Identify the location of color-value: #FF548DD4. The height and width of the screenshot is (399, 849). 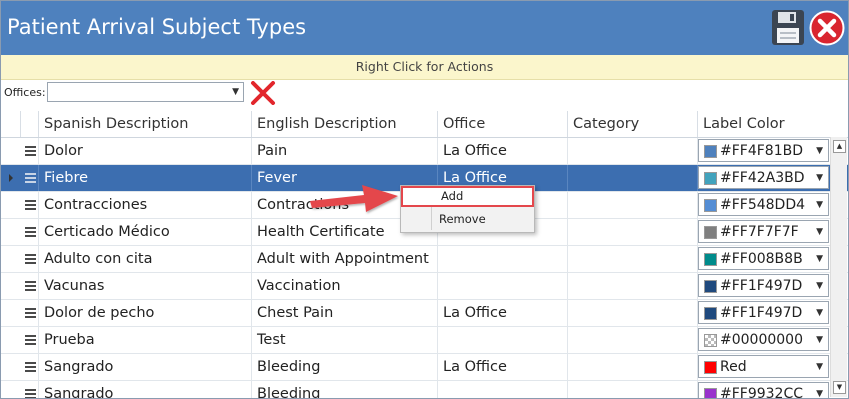
(763, 205).